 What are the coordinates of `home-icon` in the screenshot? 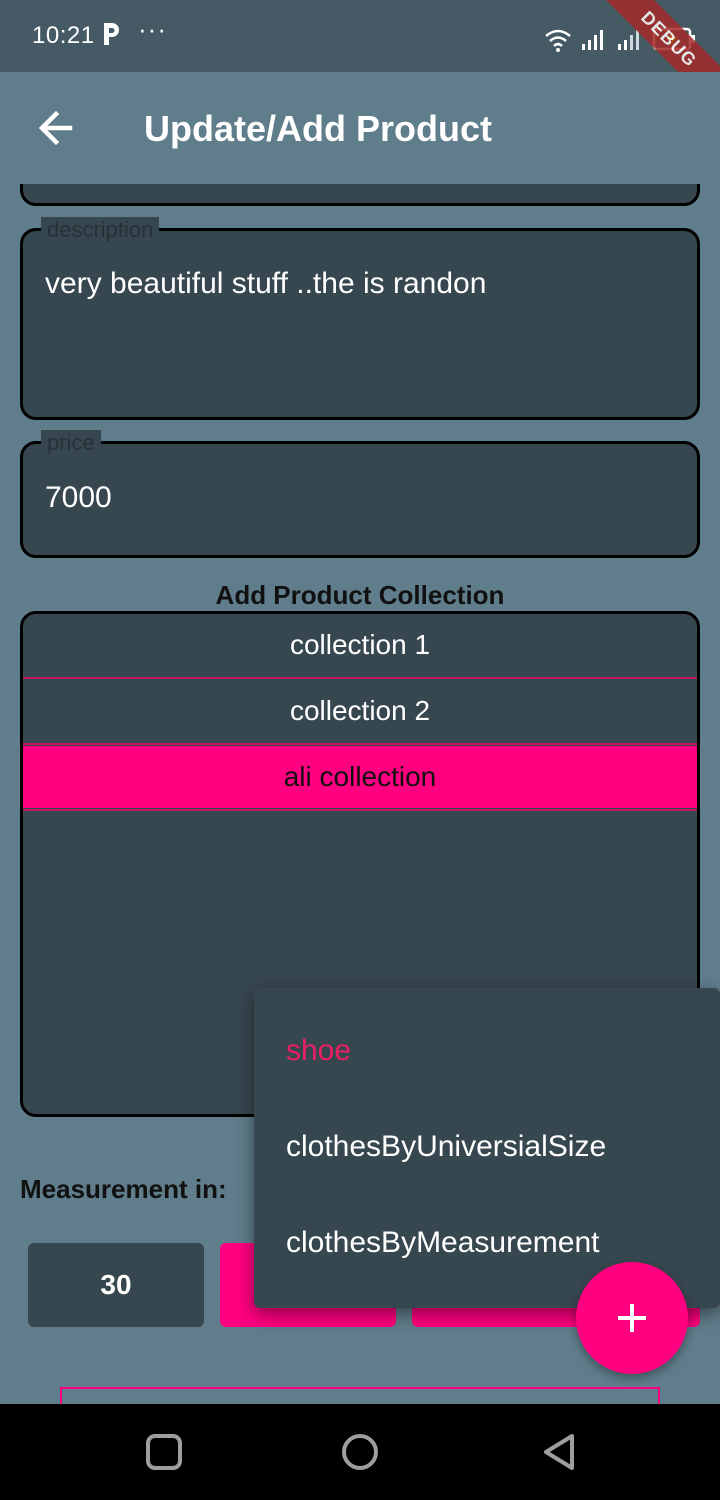 It's located at (360, 1452).